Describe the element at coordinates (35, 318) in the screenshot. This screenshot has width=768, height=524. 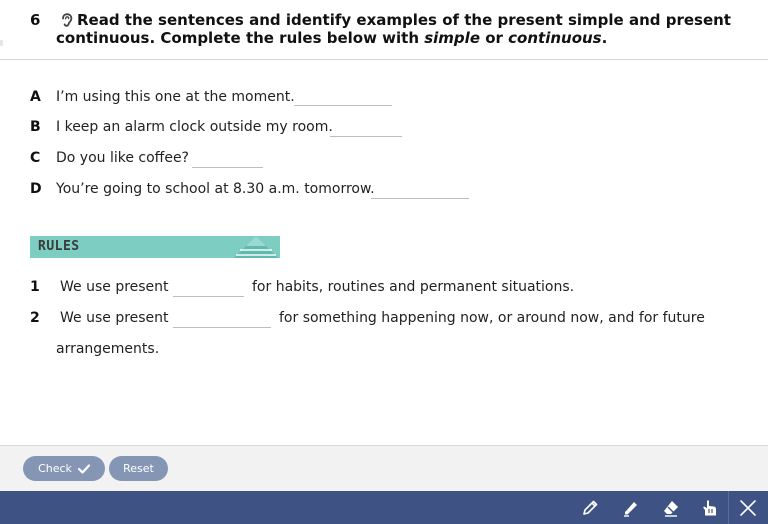
I see `rule-number: 2` at that location.